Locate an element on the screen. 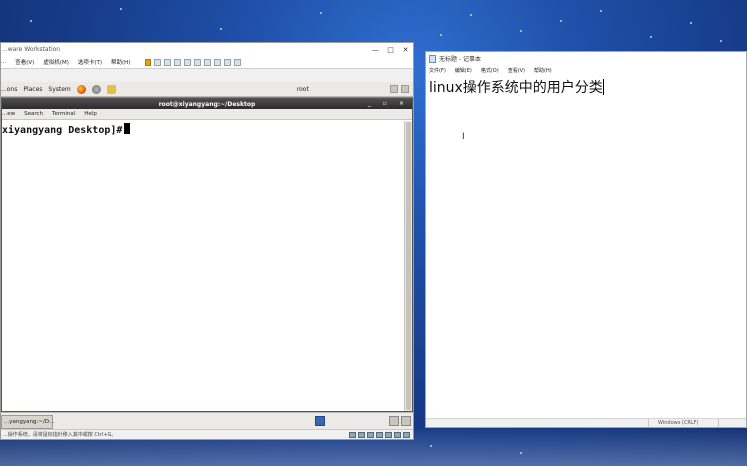 The image size is (747, 466). close-button: ✕ is located at coordinates (405, 50).